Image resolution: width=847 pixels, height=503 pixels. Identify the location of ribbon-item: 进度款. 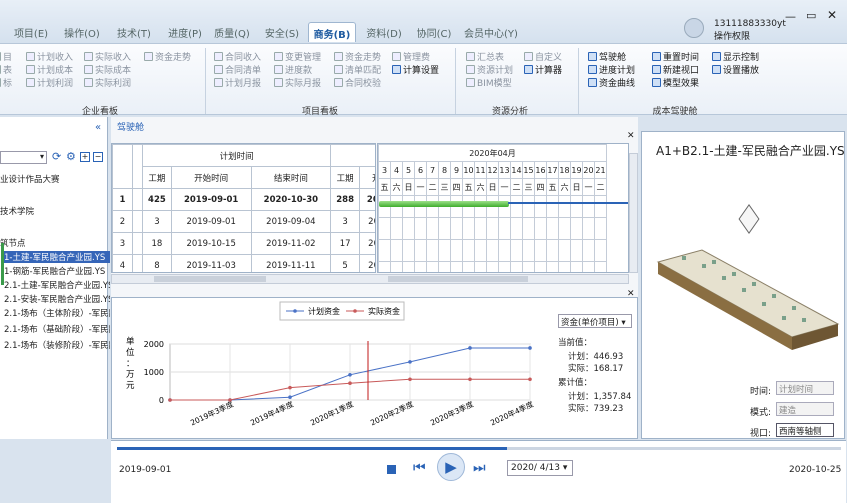
(293, 69).